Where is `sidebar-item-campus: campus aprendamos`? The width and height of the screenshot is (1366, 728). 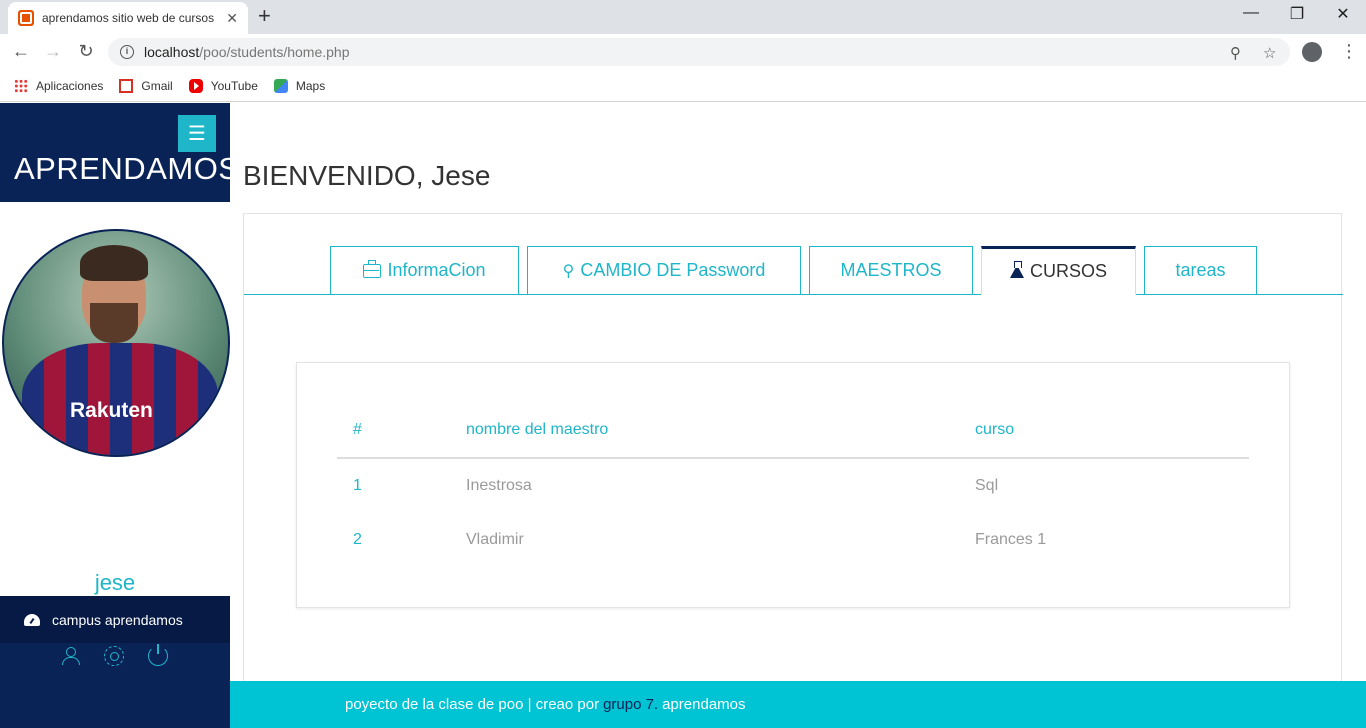
sidebar-item-campus: campus aprendamos is located at coordinates (115, 619).